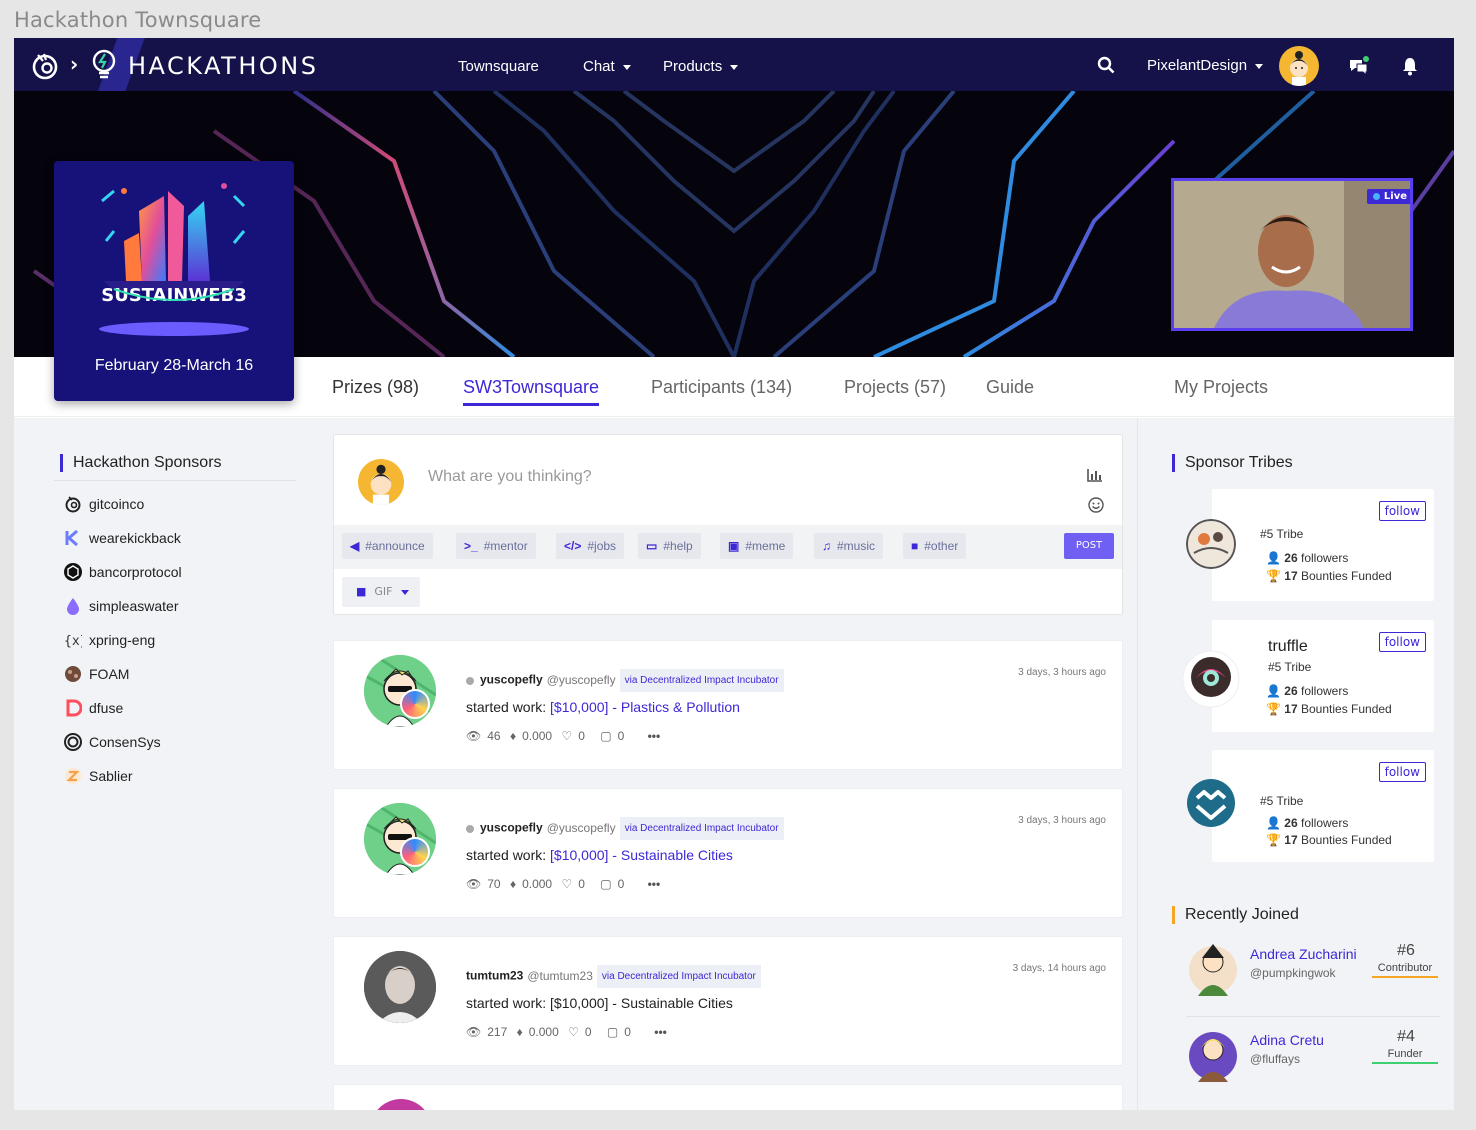  Describe the element at coordinates (669, 546) in the screenshot. I see `tag-help-button: ▭ #help` at that location.